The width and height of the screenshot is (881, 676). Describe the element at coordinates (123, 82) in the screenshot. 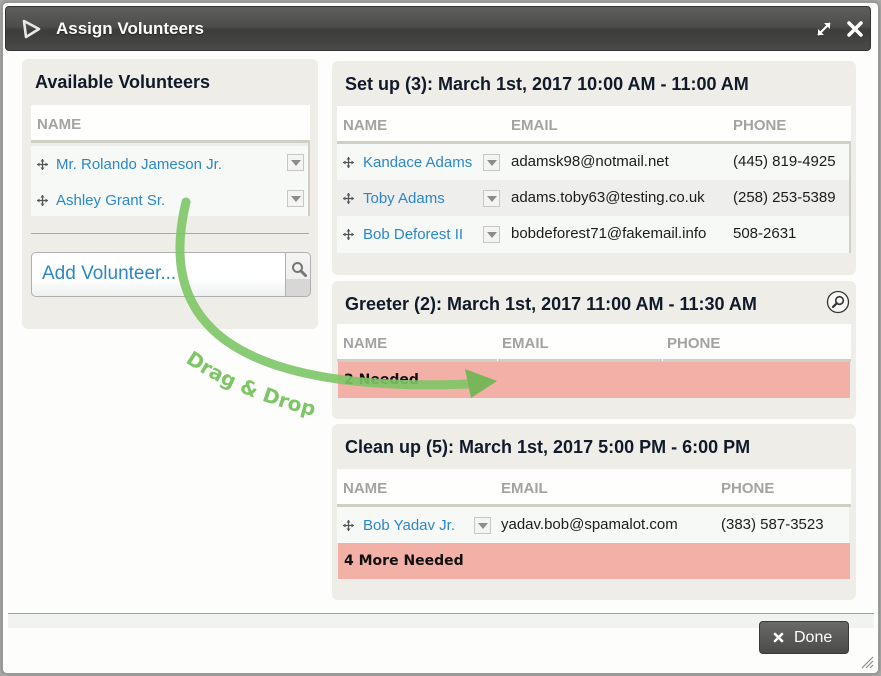

I see `available-volunteers-title: Available Volunteers` at that location.